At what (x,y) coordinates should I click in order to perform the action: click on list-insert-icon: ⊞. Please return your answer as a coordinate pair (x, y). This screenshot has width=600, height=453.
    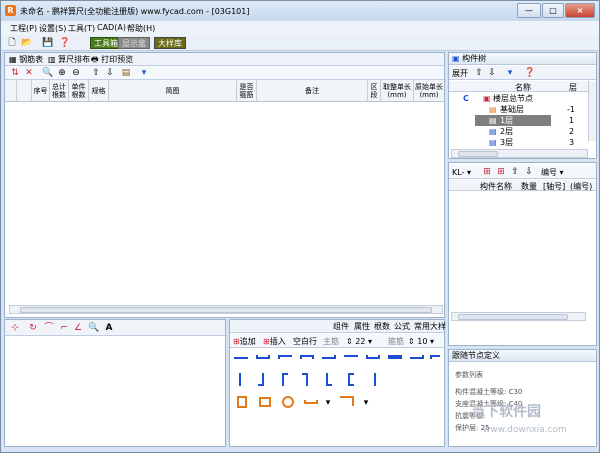
    Looking at the image, I should click on (501, 172).